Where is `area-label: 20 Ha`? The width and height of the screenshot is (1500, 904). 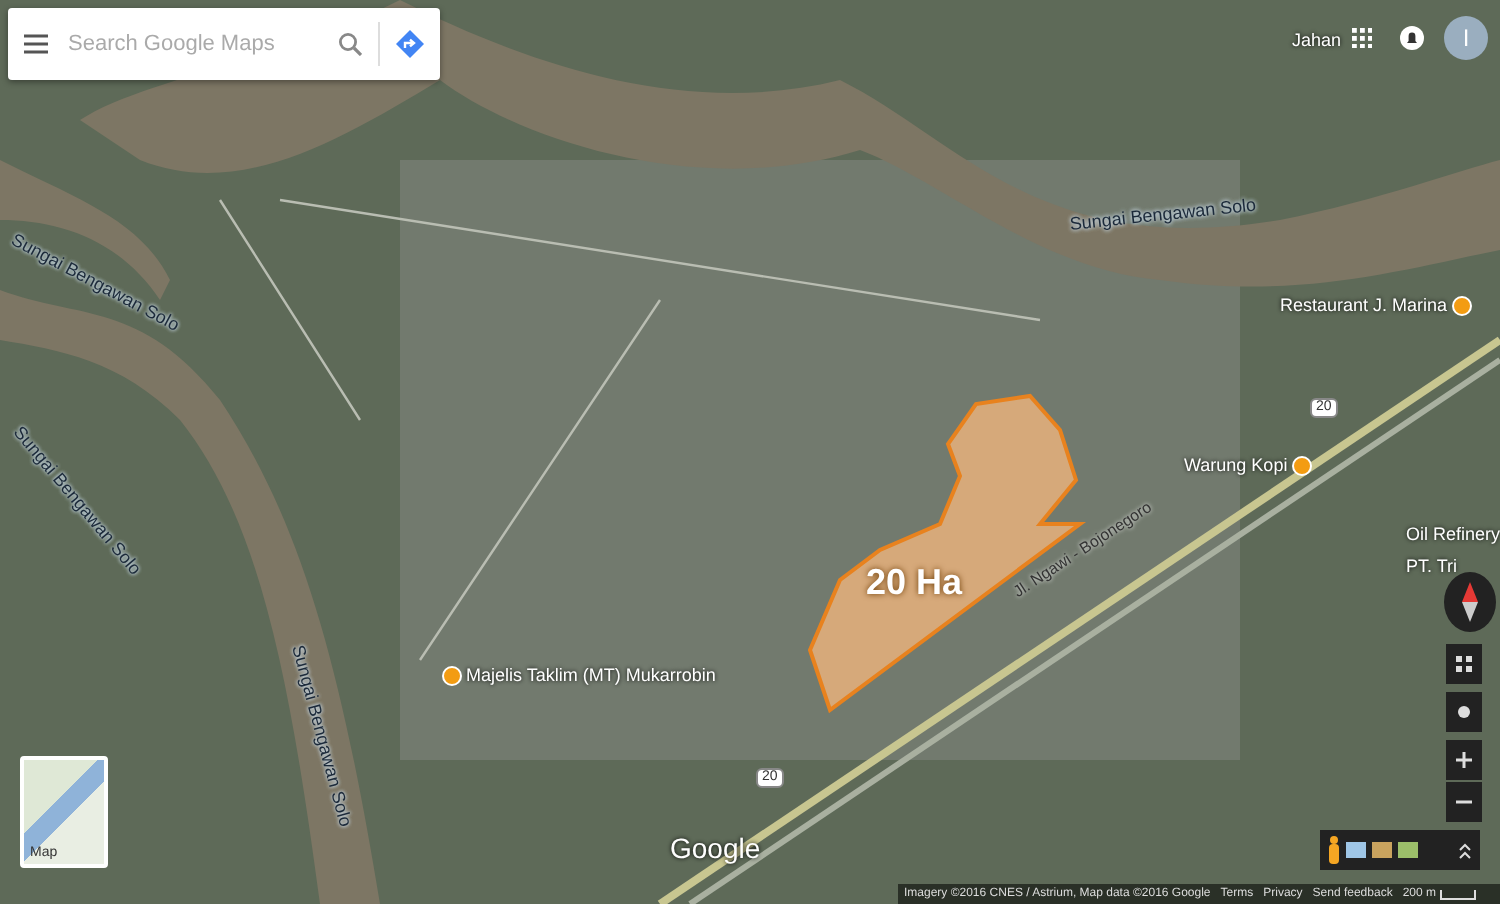 area-label: 20 Ha is located at coordinates (914, 583).